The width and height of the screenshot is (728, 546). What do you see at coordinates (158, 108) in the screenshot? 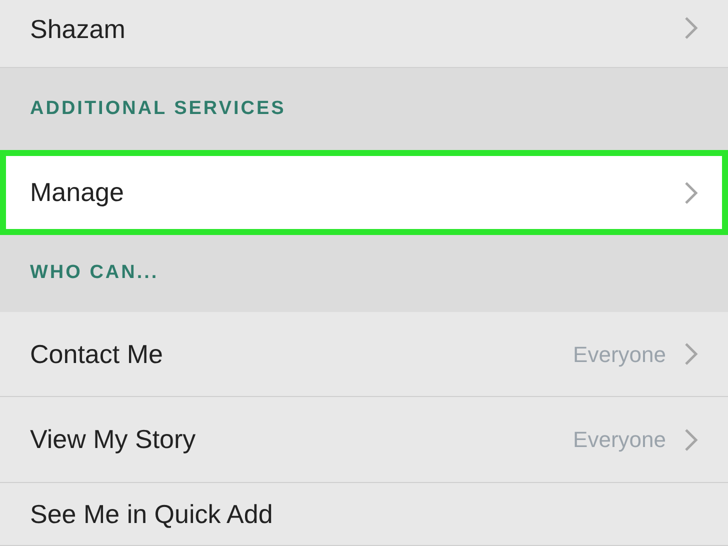
I see `section-header: ADDITIONAL SERVICES` at bounding box center [158, 108].